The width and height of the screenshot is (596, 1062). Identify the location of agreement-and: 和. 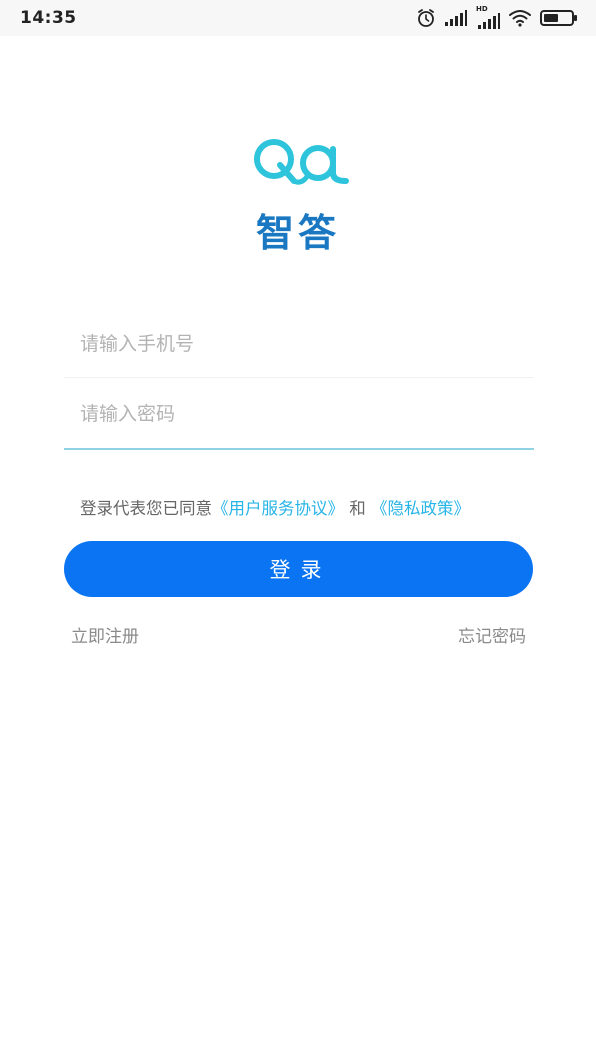
(357, 508).